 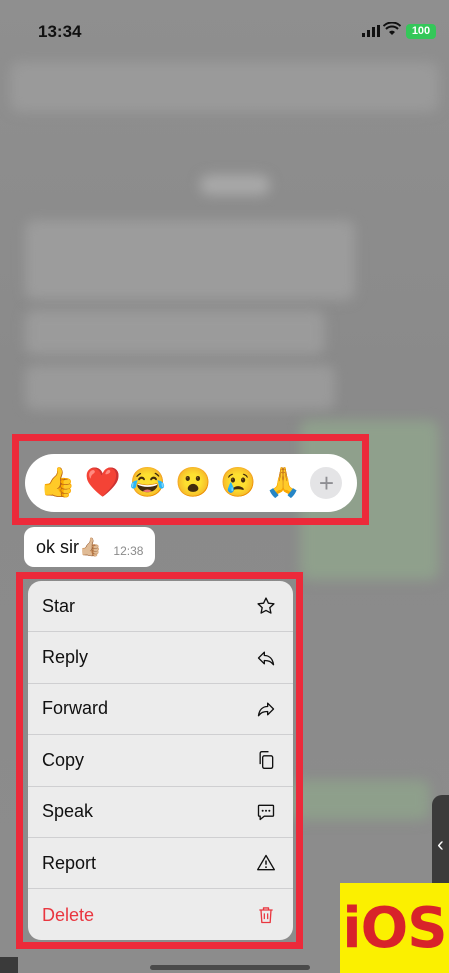 I want to click on home-indicator, so click(x=230, y=967).